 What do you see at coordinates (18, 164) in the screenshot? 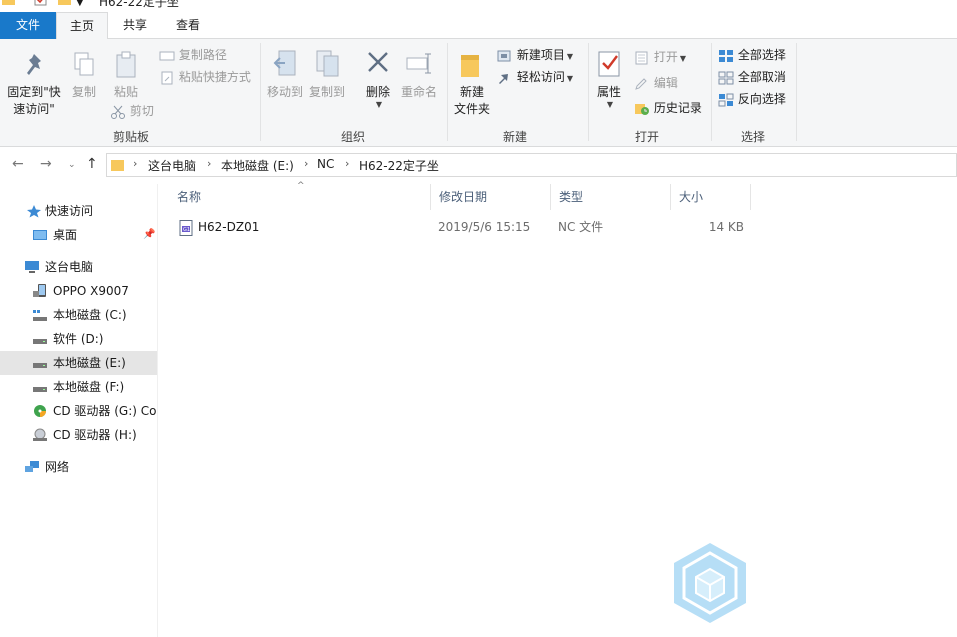
I see `back-arrow-icon: ←` at bounding box center [18, 164].